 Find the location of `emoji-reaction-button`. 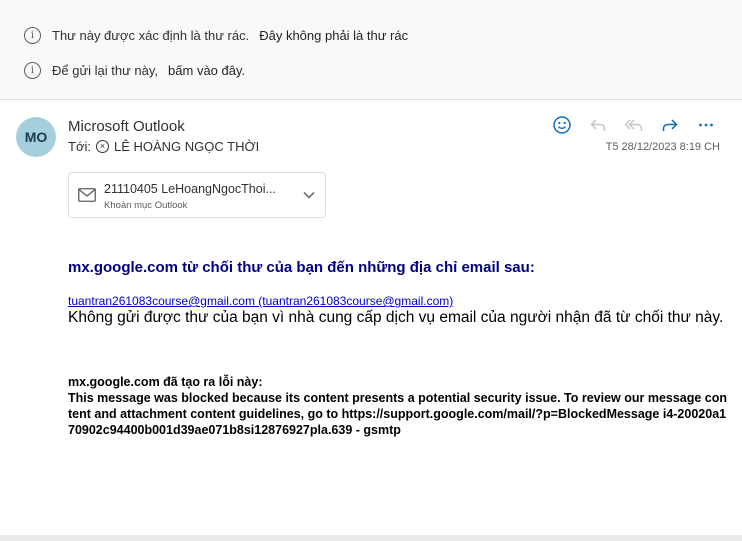

emoji-reaction-button is located at coordinates (562, 125).